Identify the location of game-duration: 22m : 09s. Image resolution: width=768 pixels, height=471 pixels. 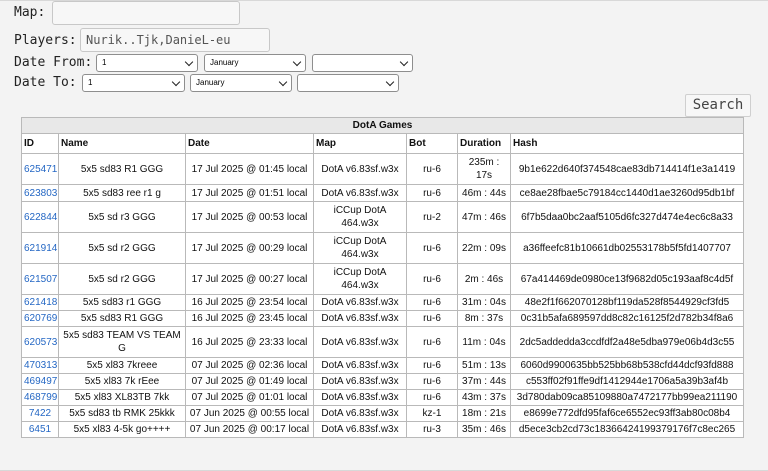
(484, 248).